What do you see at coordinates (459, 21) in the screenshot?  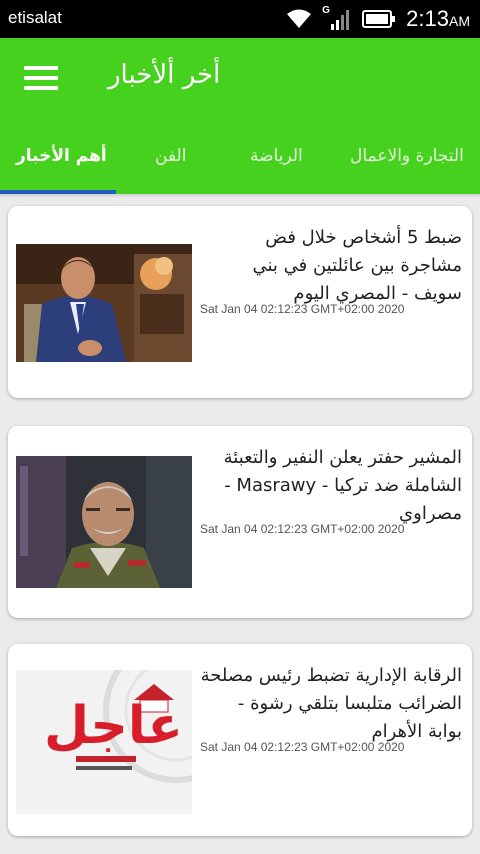 I see `clock-ampm: AM` at bounding box center [459, 21].